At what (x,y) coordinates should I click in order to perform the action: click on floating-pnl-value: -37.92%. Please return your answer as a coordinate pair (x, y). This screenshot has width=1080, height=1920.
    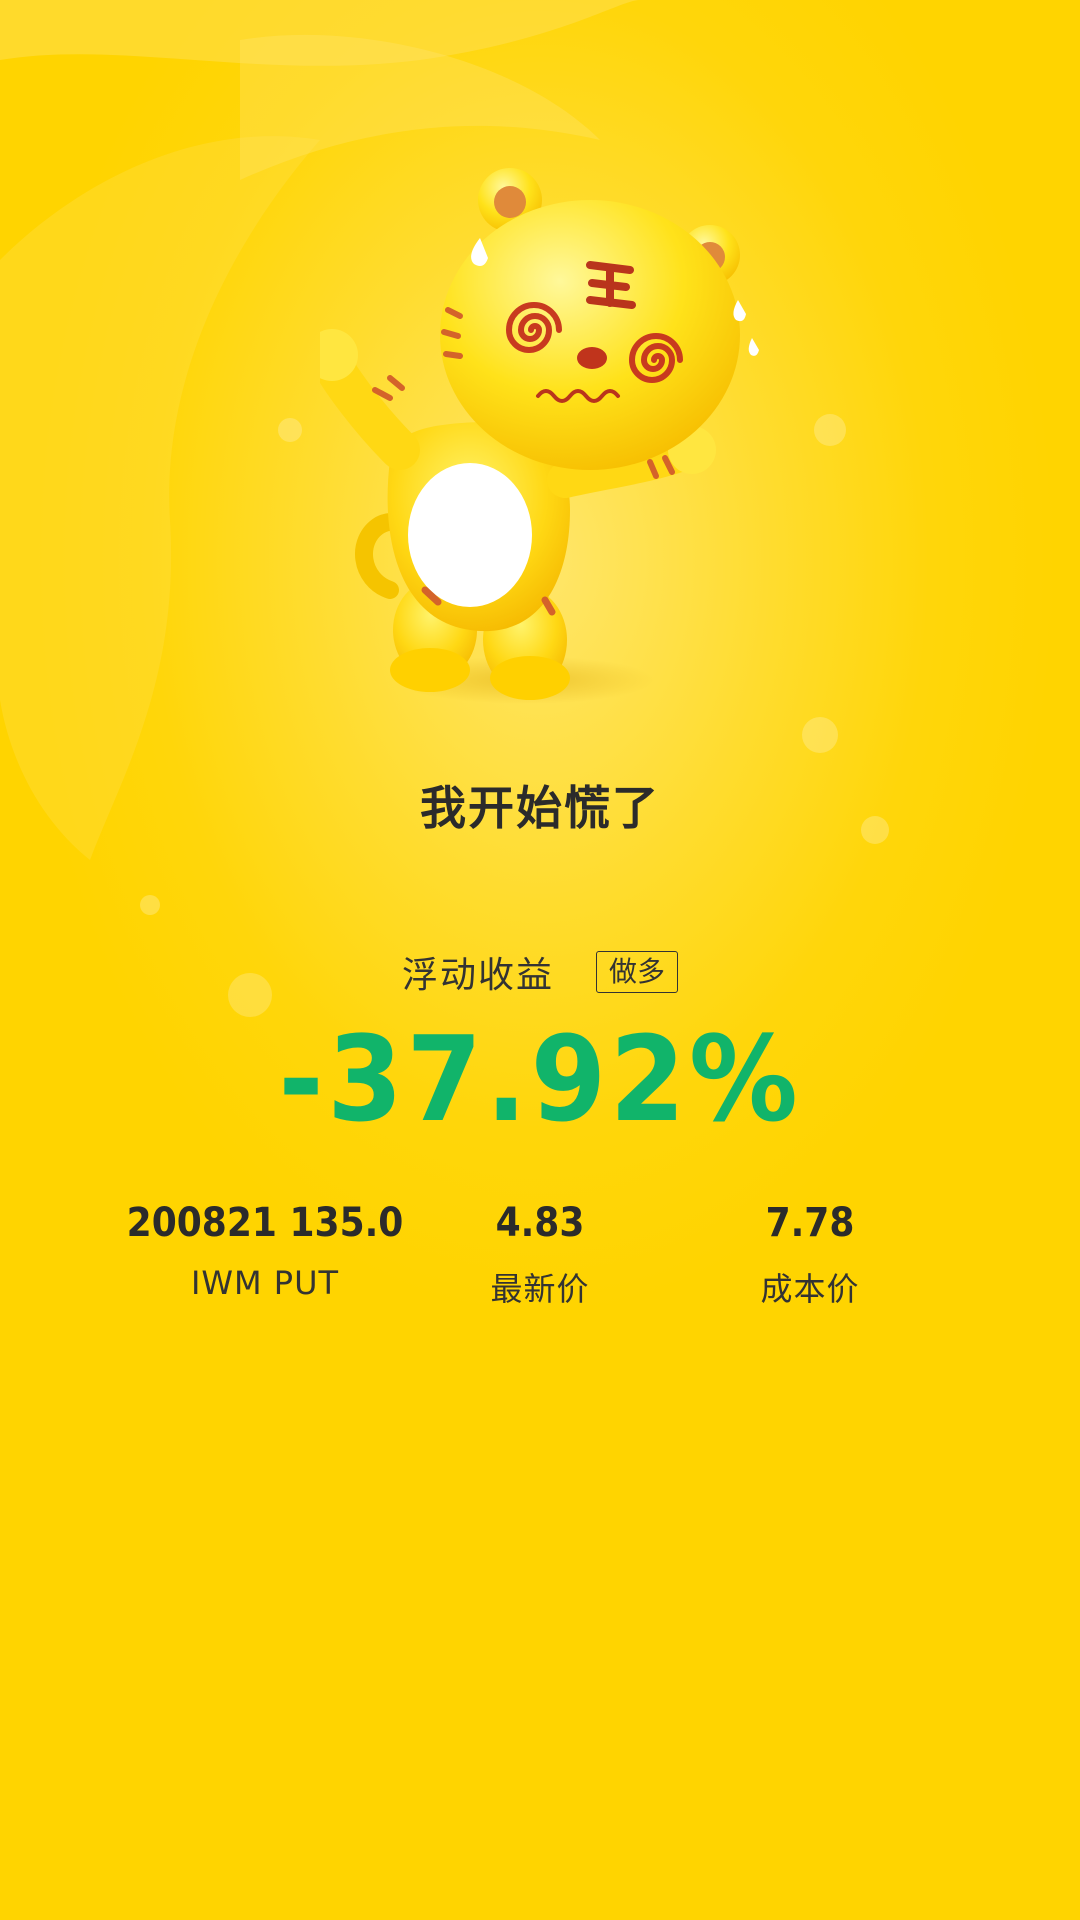
    Looking at the image, I should click on (540, 1079).